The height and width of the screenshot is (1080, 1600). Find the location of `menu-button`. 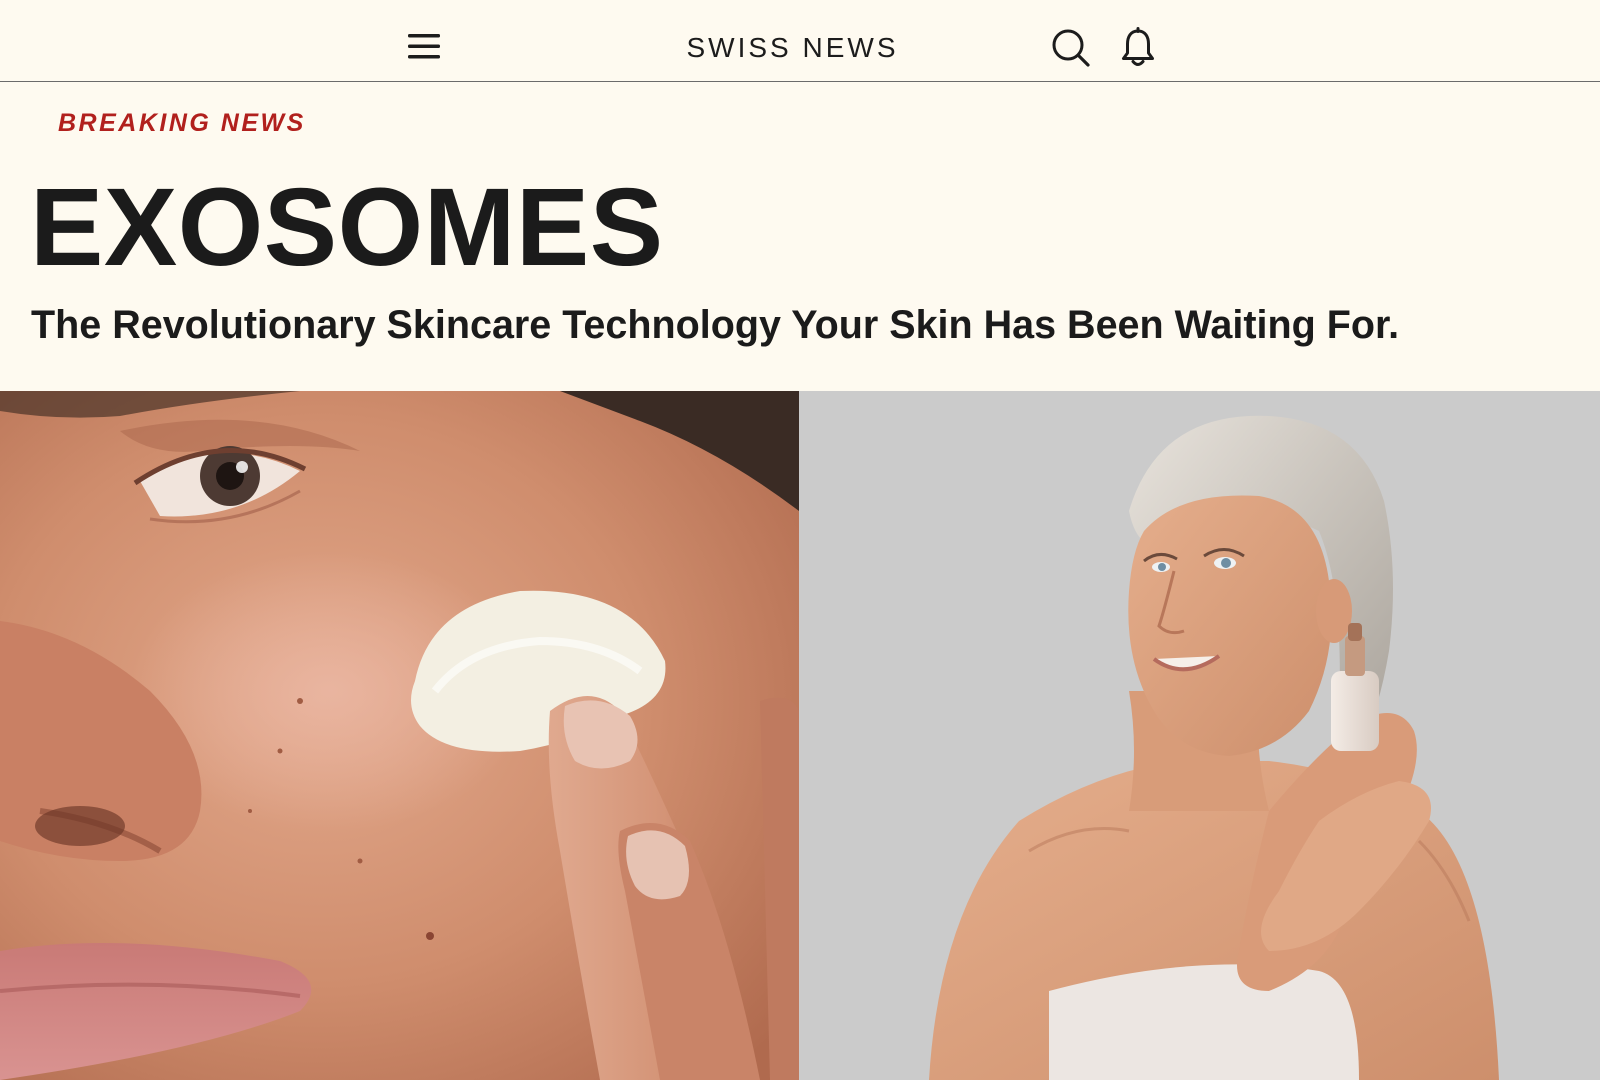

menu-button is located at coordinates (425, 46).